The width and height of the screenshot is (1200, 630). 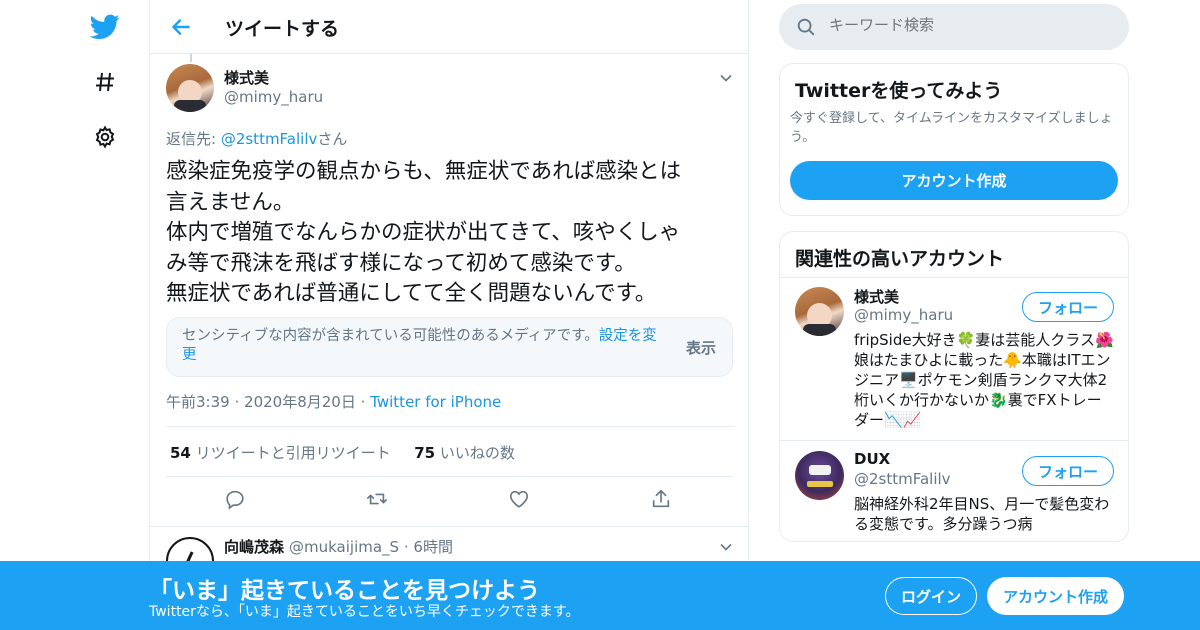 What do you see at coordinates (903, 315) in the screenshot?
I see `account-handle: @mimy_haru` at bounding box center [903, 315].